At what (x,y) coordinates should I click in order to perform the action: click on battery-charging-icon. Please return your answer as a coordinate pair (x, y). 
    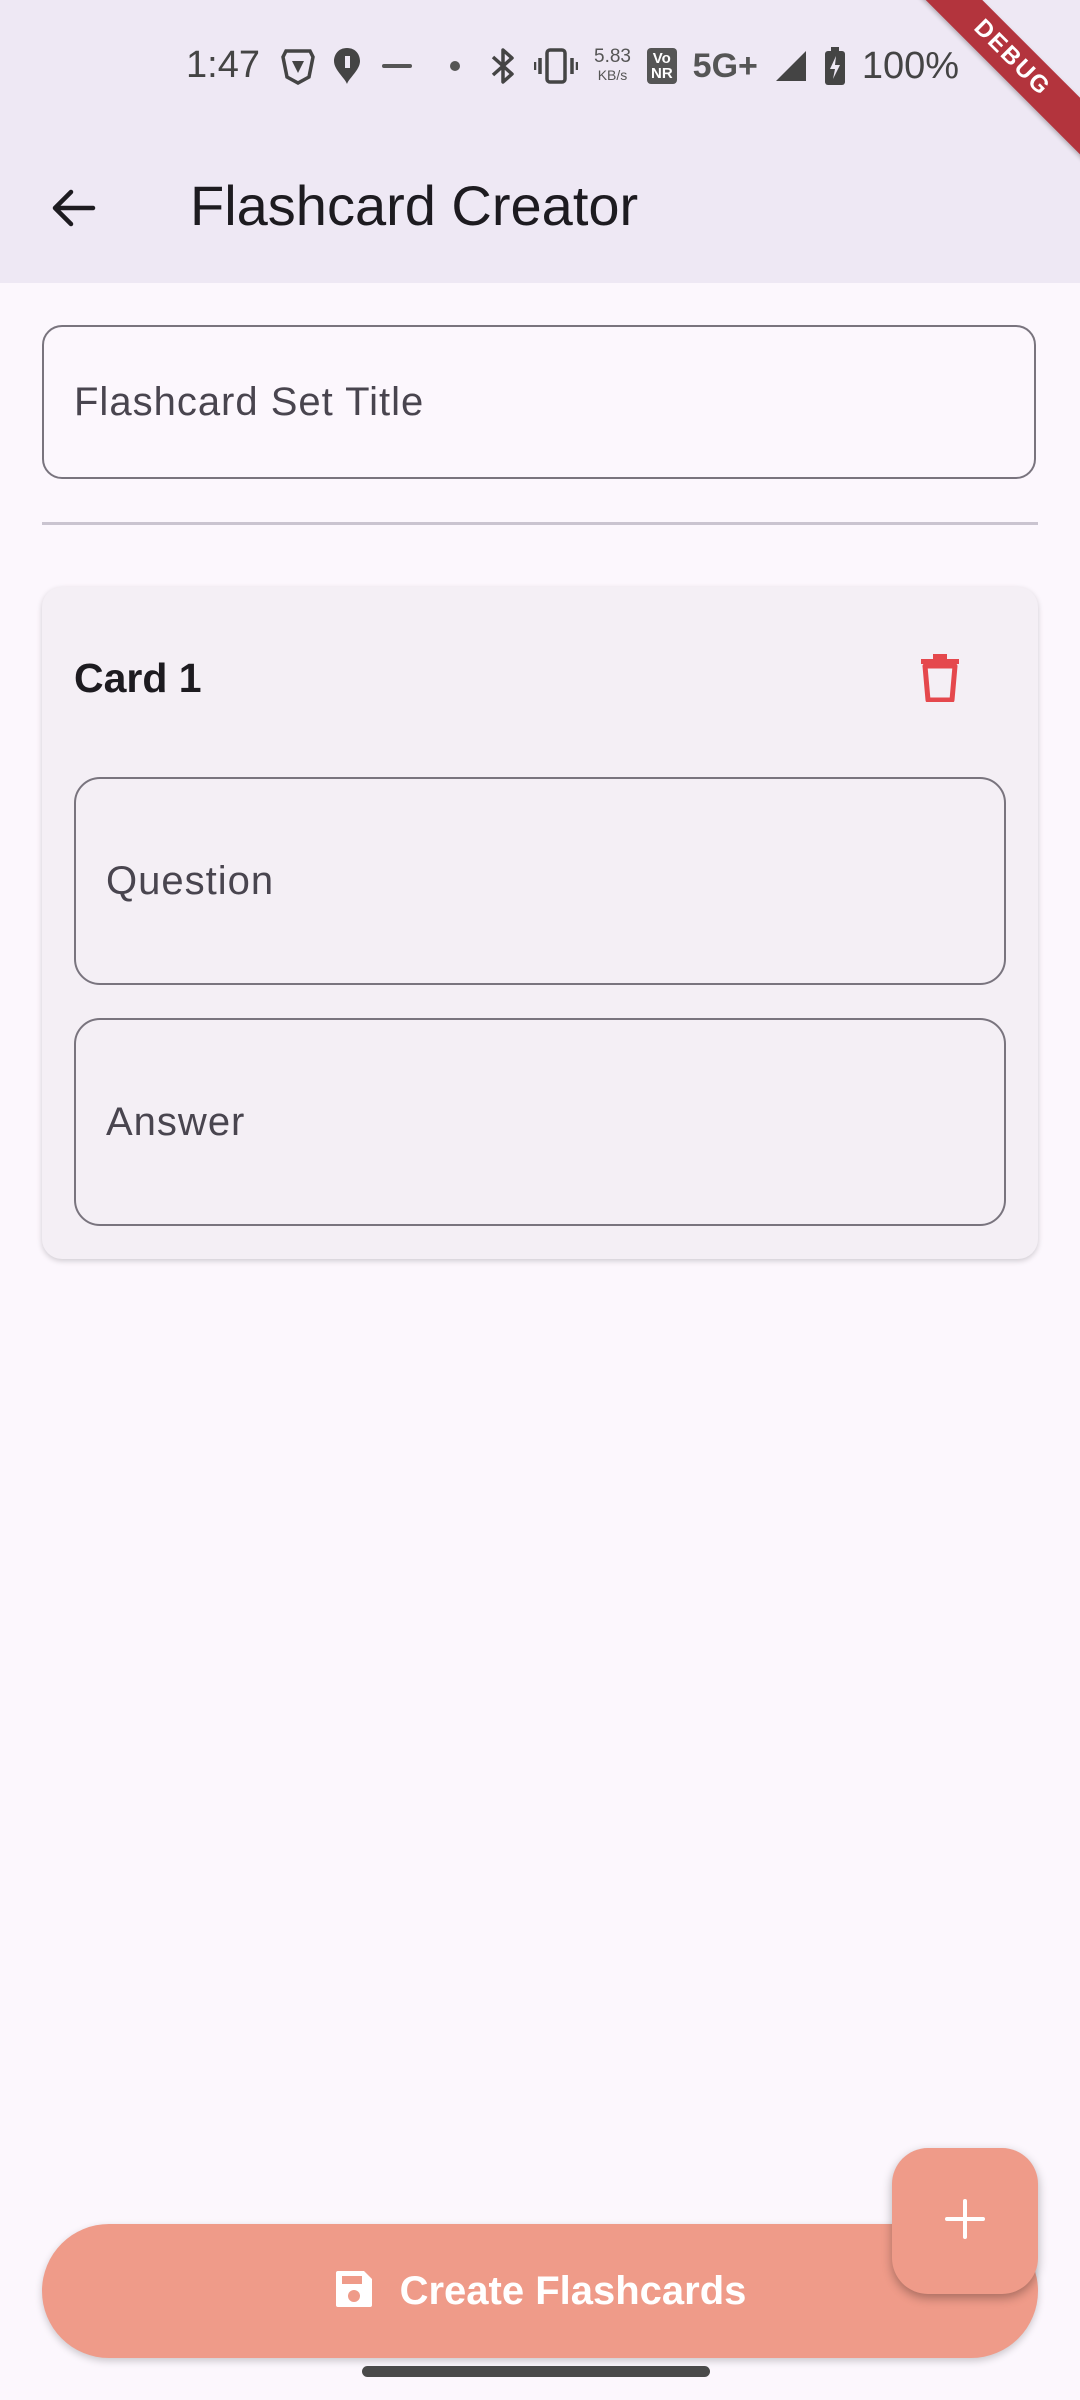
    Looking at the image, I should click on (835, 66).